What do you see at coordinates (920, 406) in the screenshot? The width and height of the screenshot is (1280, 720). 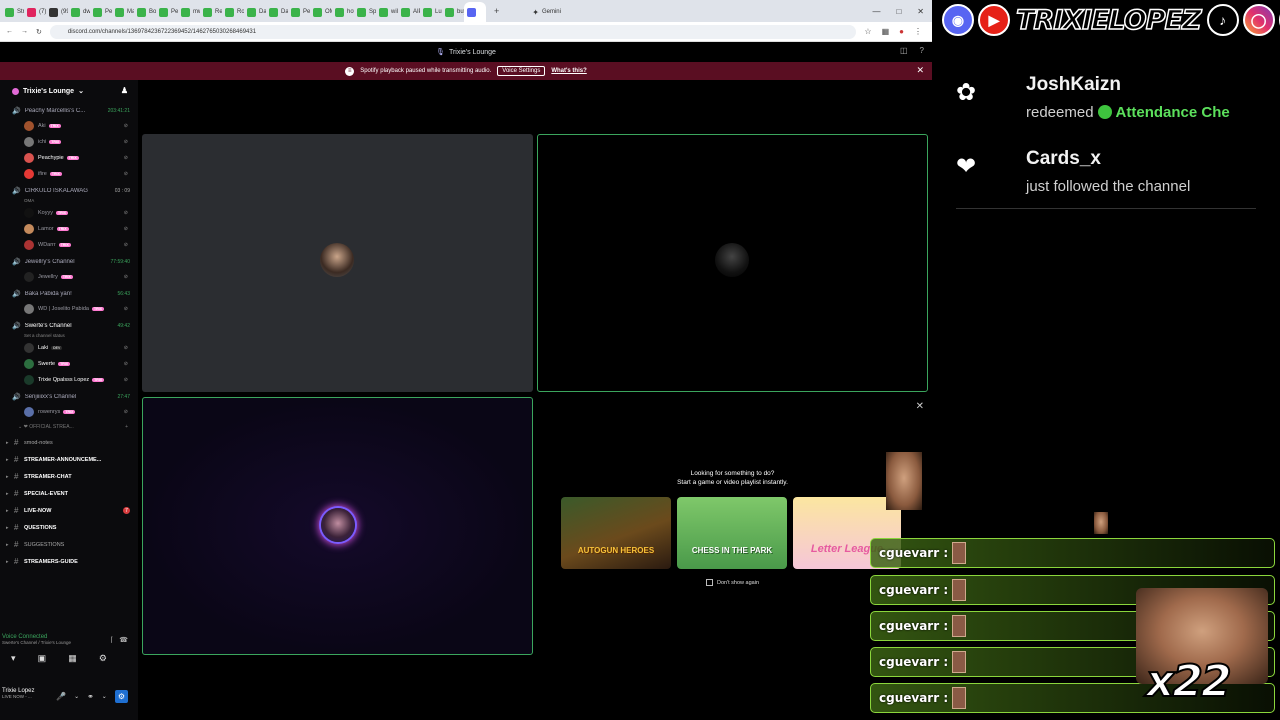 I see `close-activity-icon: ✕` at bounding box center [920, 406].